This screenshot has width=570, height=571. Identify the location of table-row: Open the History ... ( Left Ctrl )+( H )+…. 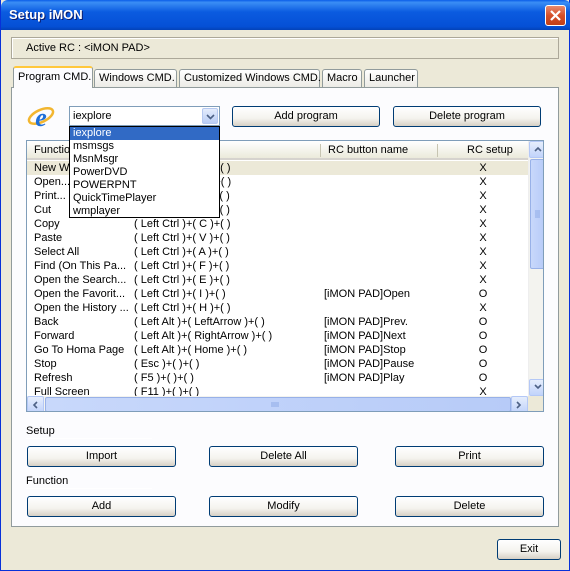
(277, 308).